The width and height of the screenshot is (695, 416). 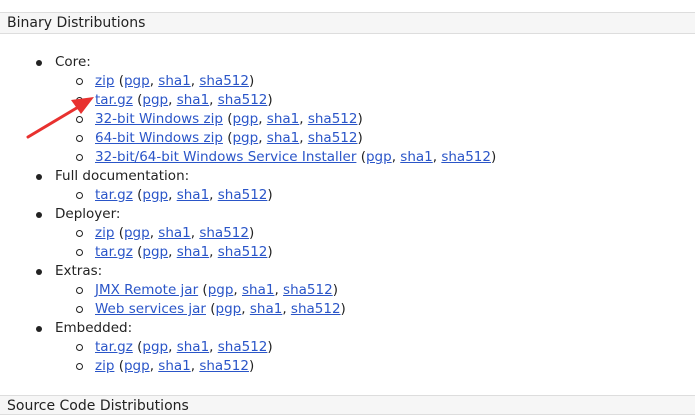 What do you see at coordinates (159, 119) in the screenshot?
I see `download-link: 32-bit Windows zip` at bounding box center [159, 119].